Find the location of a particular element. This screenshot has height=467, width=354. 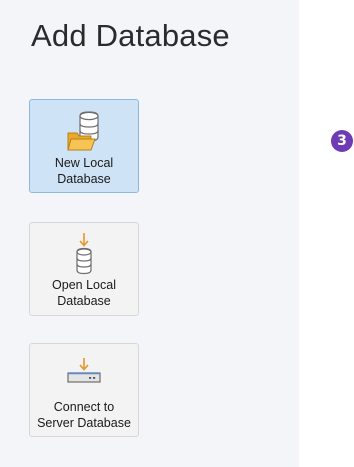

tile-label-line: Open Local is located at coordinates (84, 285).